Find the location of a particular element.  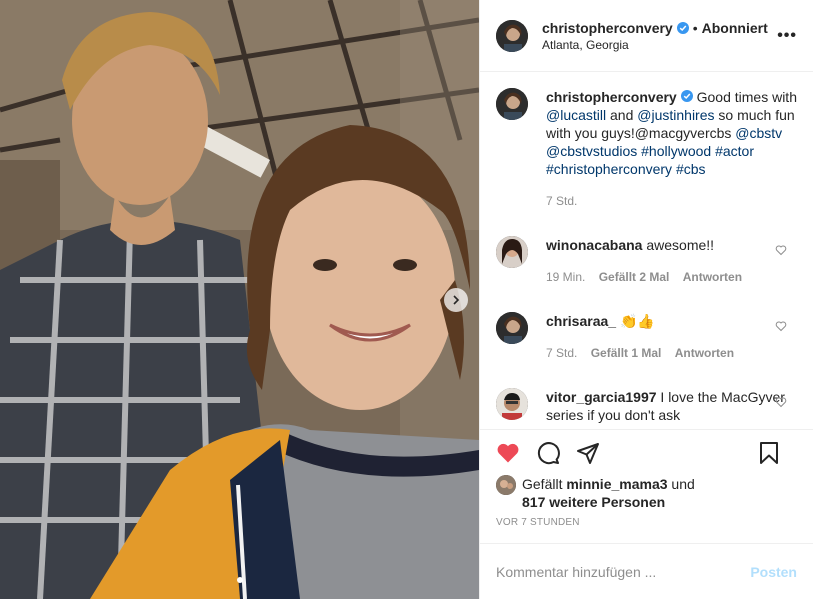

comment-icon is located at coordinates (548, 453).